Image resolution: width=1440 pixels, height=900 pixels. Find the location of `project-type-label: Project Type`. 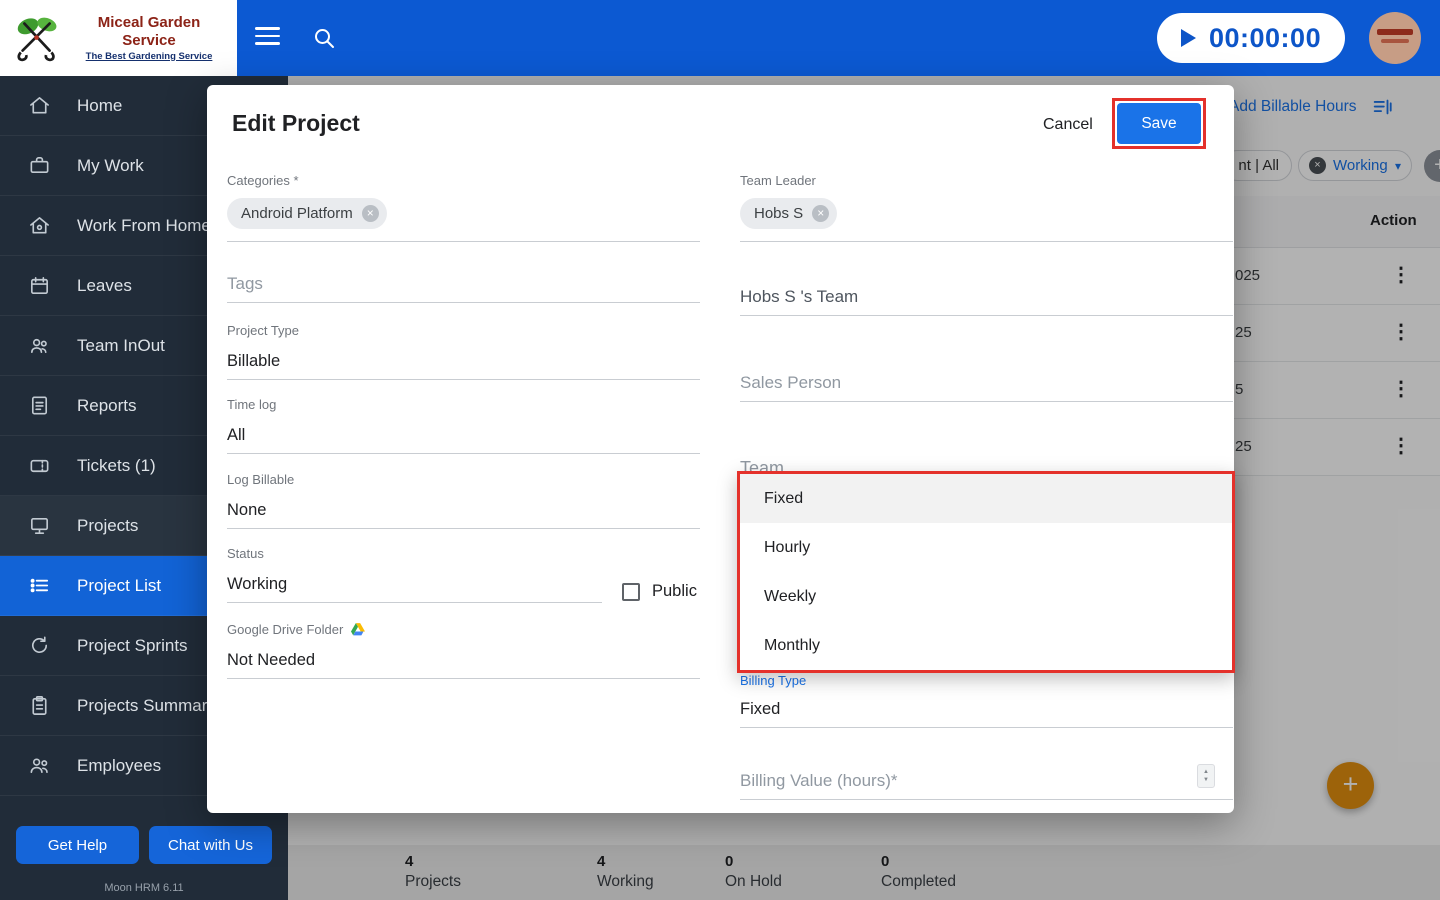

project-type-label: Project Type is located at coordinates (263, 330).